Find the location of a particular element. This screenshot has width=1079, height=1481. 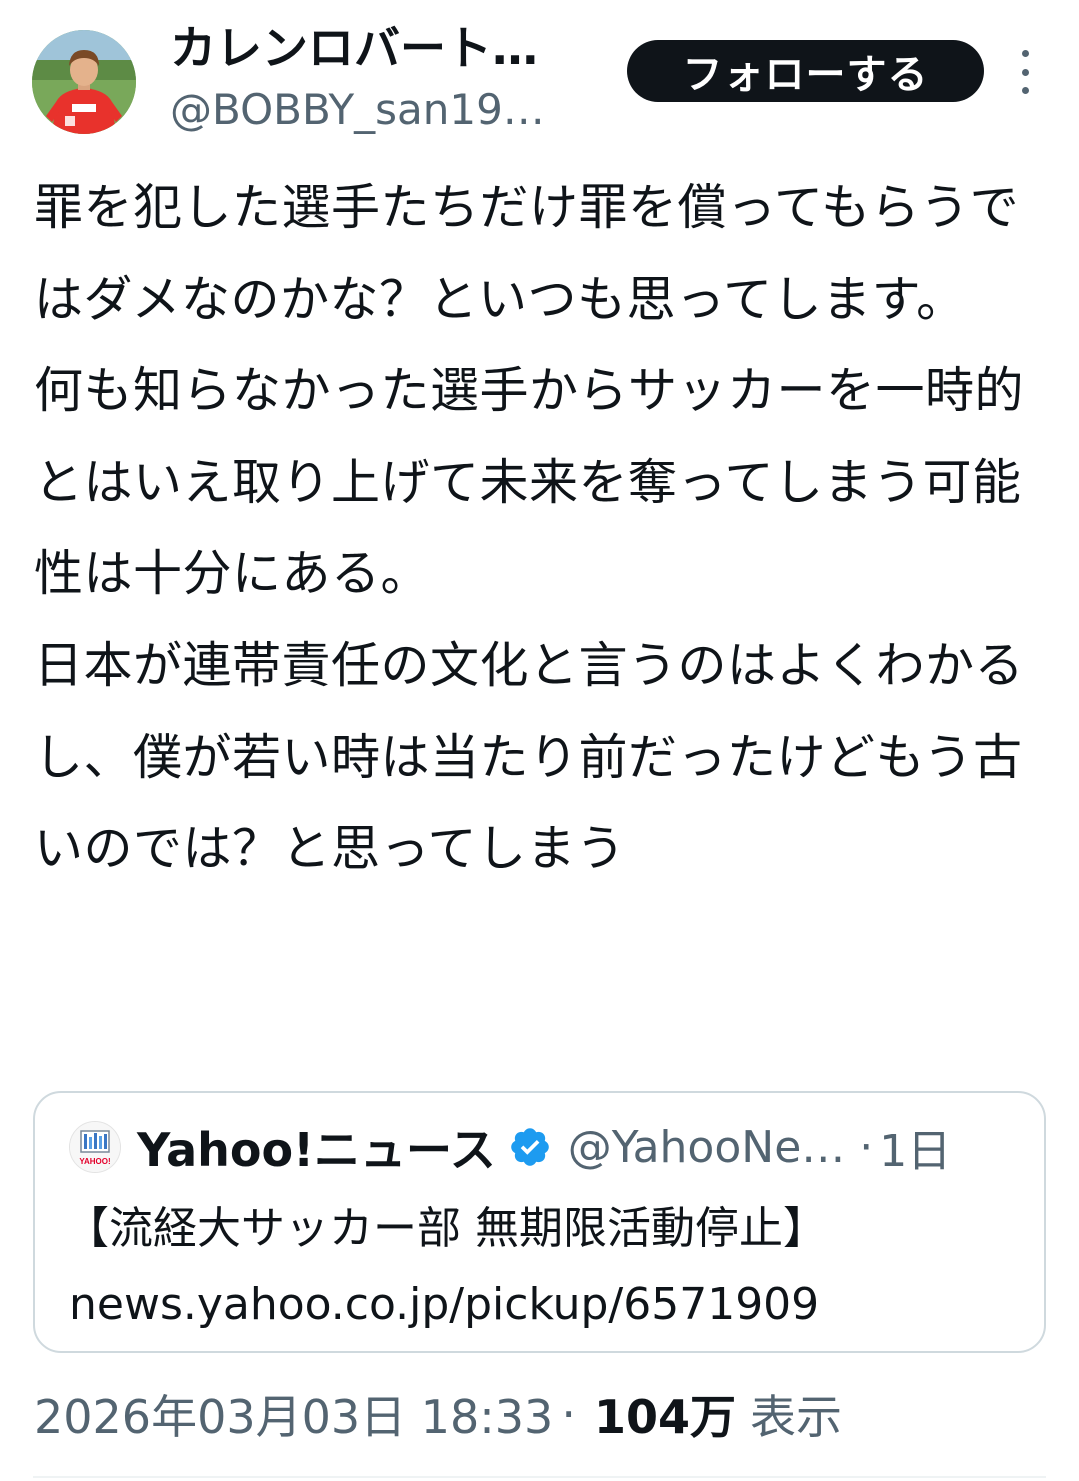

author-avatar is located at coordinates (84, 82).